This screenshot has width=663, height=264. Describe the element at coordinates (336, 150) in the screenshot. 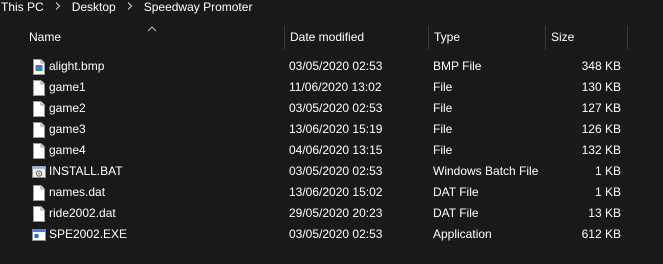

I see `file-date-modified: 04/06/2020 13:15` at that location.